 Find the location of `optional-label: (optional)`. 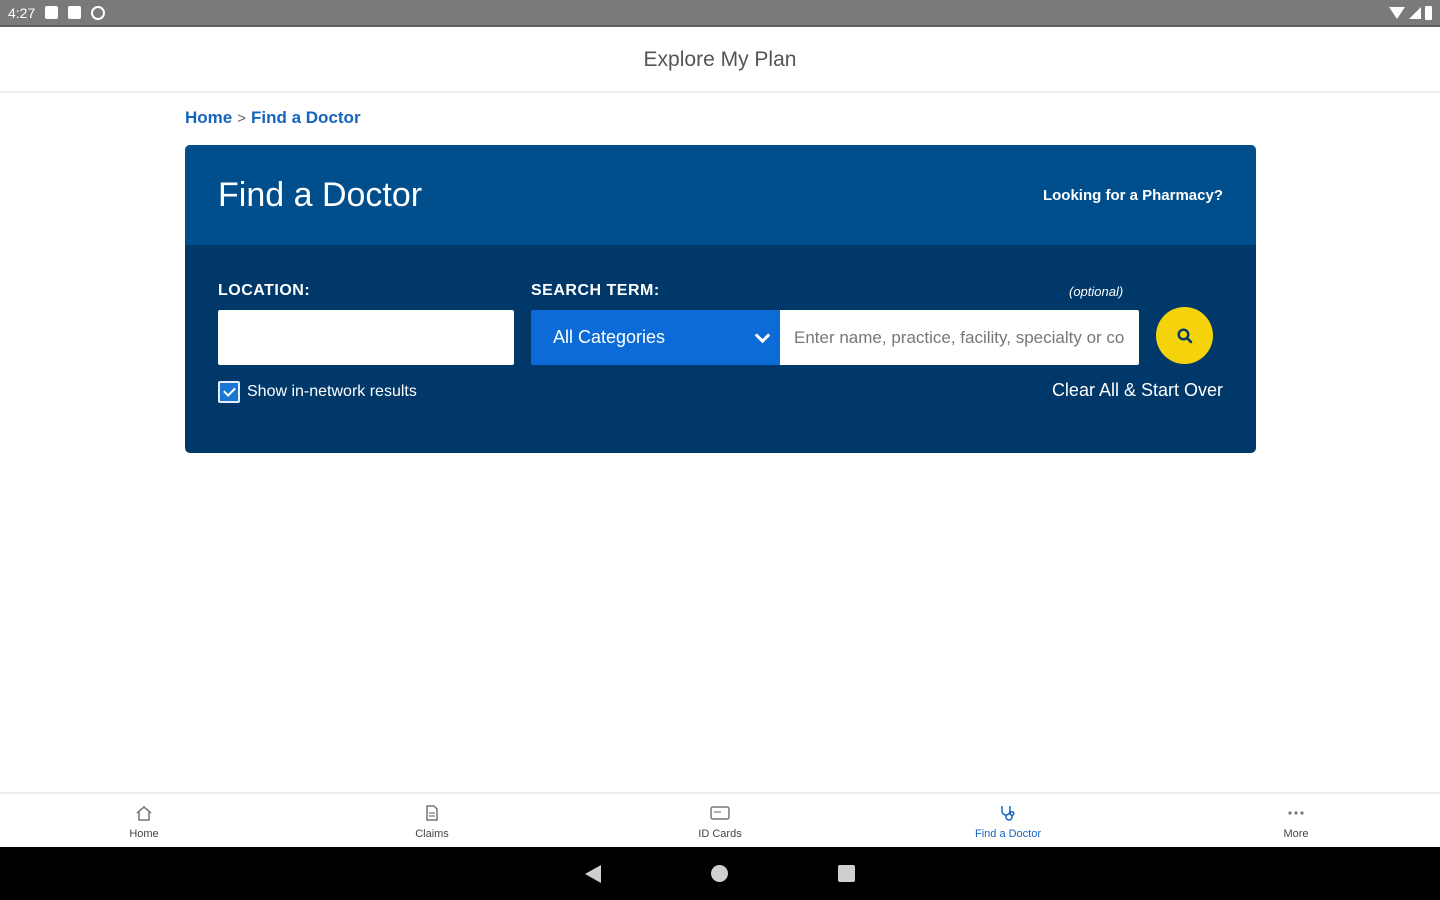

optional-label: (optional) is located at coordinates (1096, 291).